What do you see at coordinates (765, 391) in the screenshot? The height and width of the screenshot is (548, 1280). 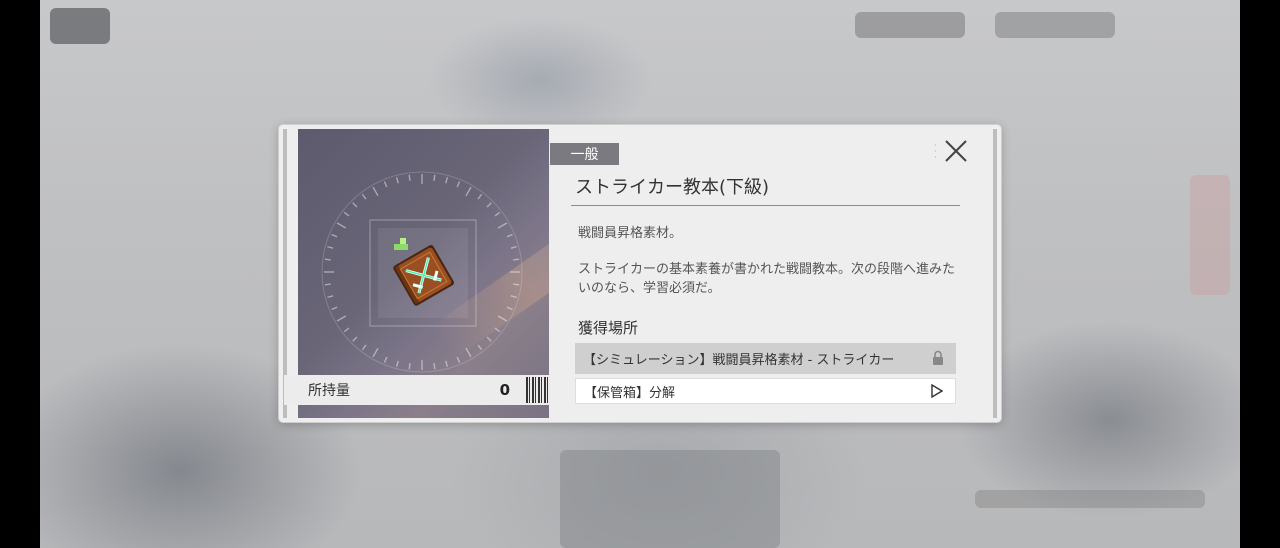 I see `source-item-storage-box: 【保管箱】分解` at bounding box center [765, 391].